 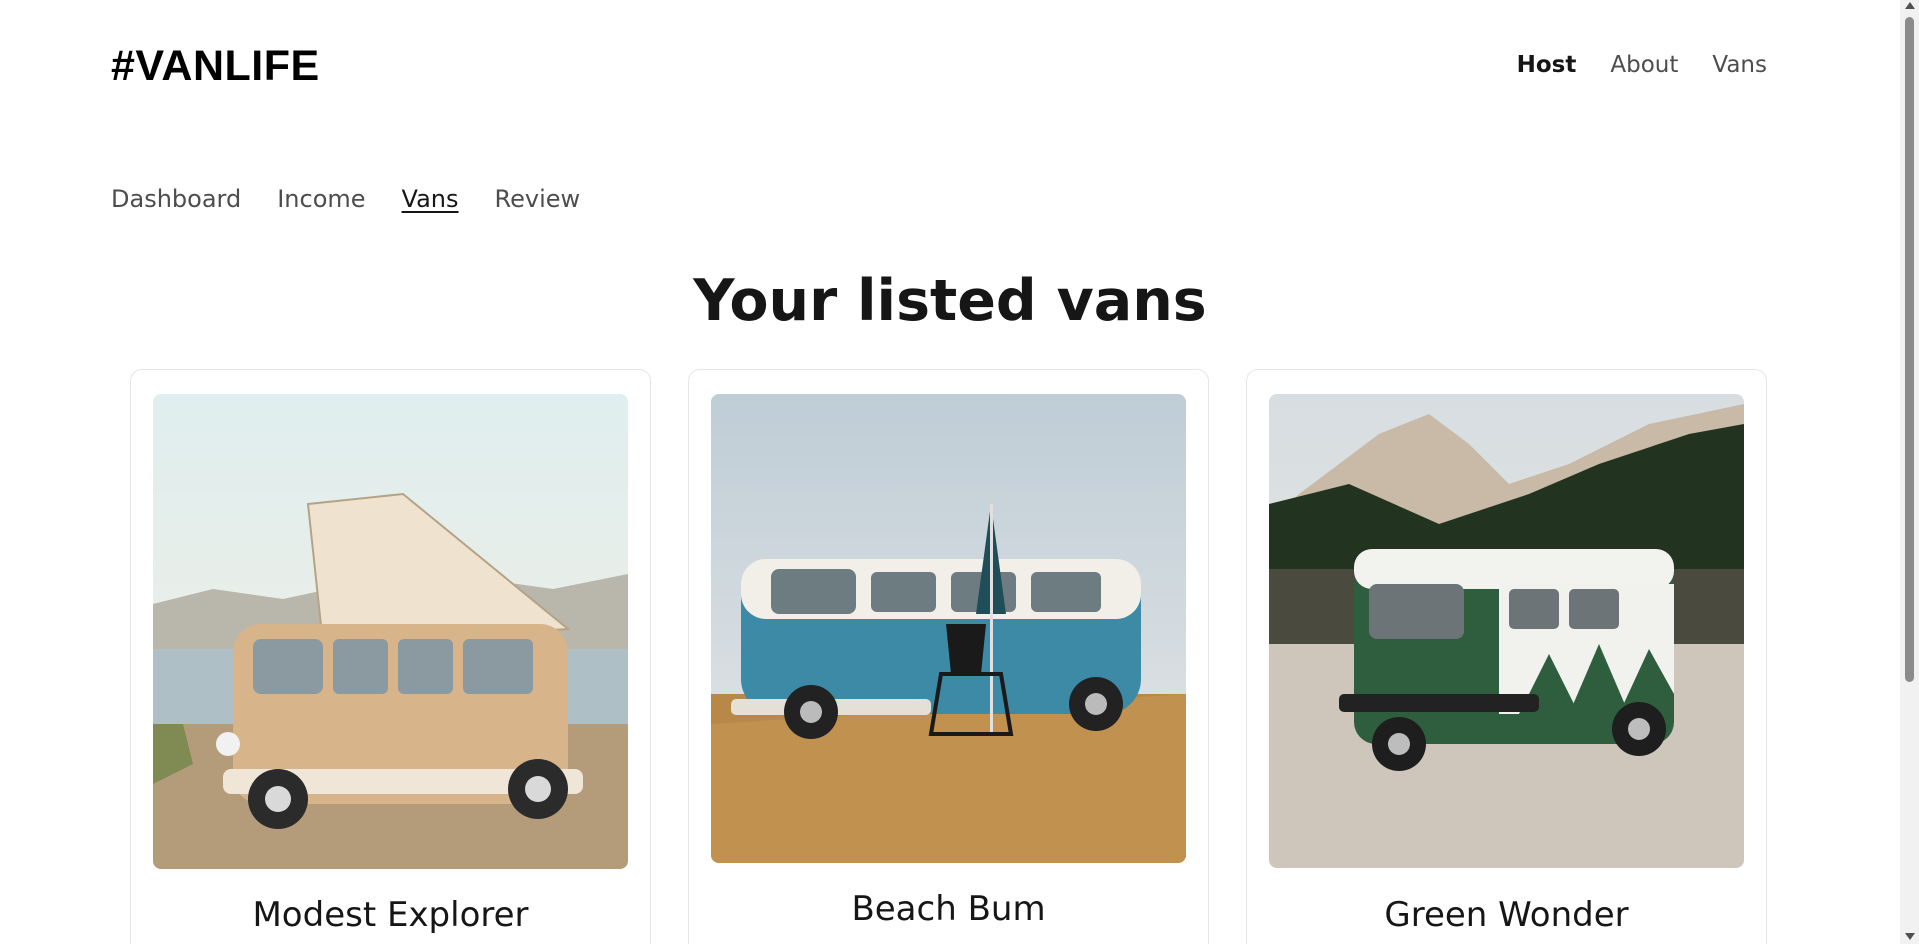 What do you see at coordinates (1506, 915) in the screenshot?
I see `van-name: Green Wonder` at bounding box center [1506, 915].